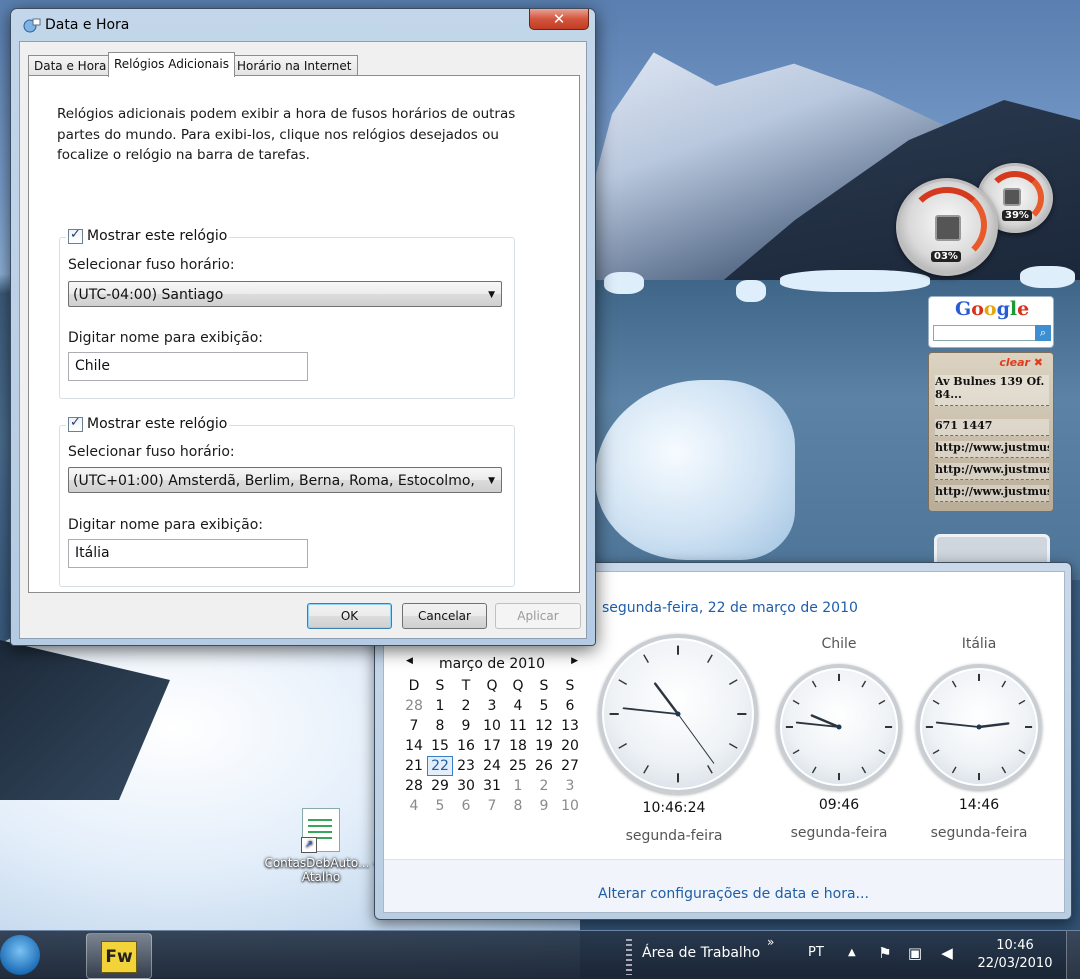 The image size is (1080, 979). Describe the element at coordinates (414, 766) in the screenshot. I see `calendar-day: 21` at that location.